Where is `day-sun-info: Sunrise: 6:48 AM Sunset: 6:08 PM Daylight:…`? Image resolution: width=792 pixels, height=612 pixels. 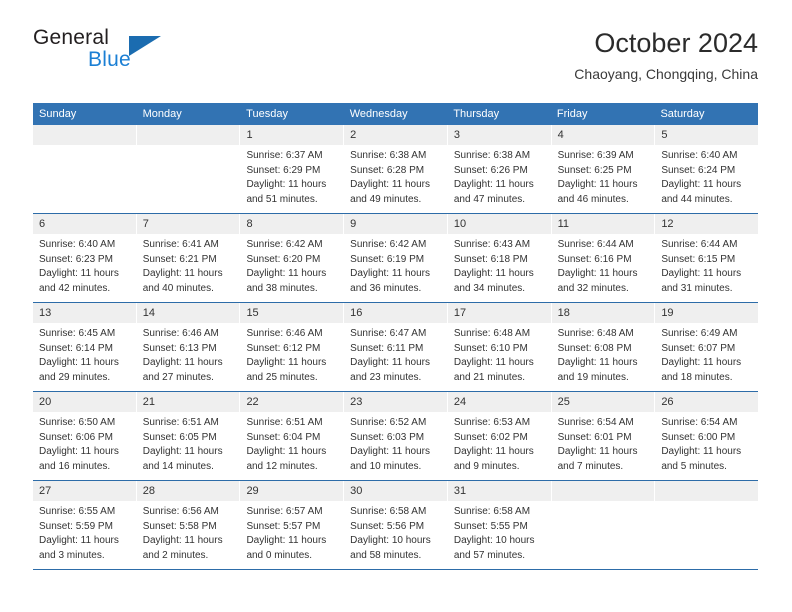
day-sun-info: Sunrise: 6:48 AM Sunset: 6:08 PM Daylight:… is located at coordinates (603, 354).